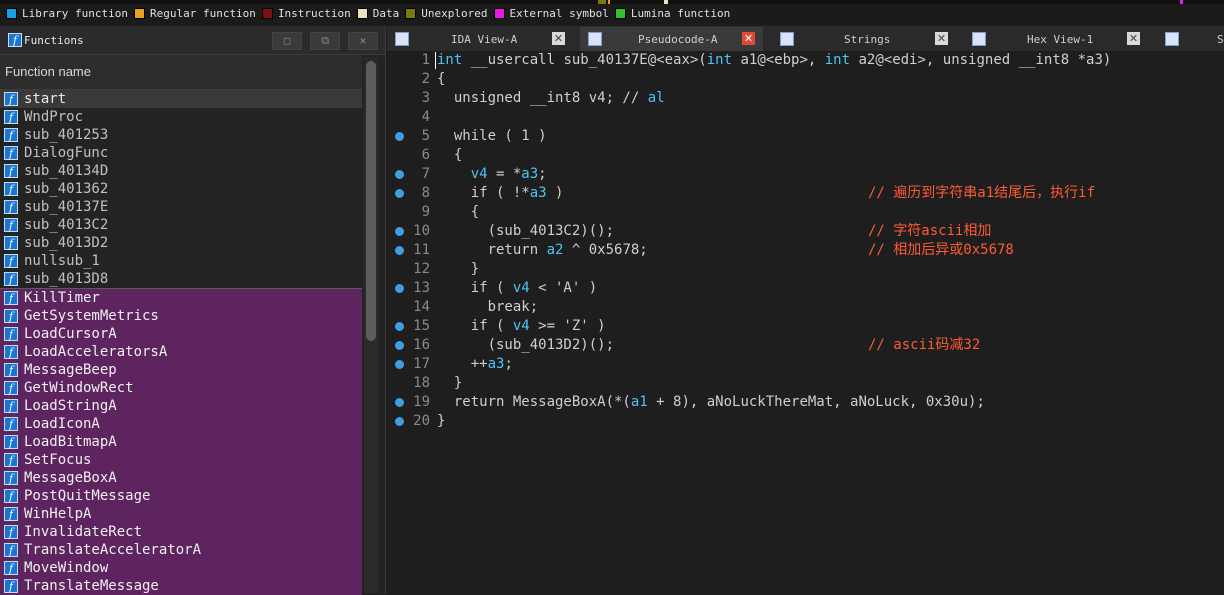 This screenshot has height=595, width=1224. What do you see at coordinates (306, 13) in the screenshot?
I see `legend-item: Instruction` at bounding box center [306, 13].